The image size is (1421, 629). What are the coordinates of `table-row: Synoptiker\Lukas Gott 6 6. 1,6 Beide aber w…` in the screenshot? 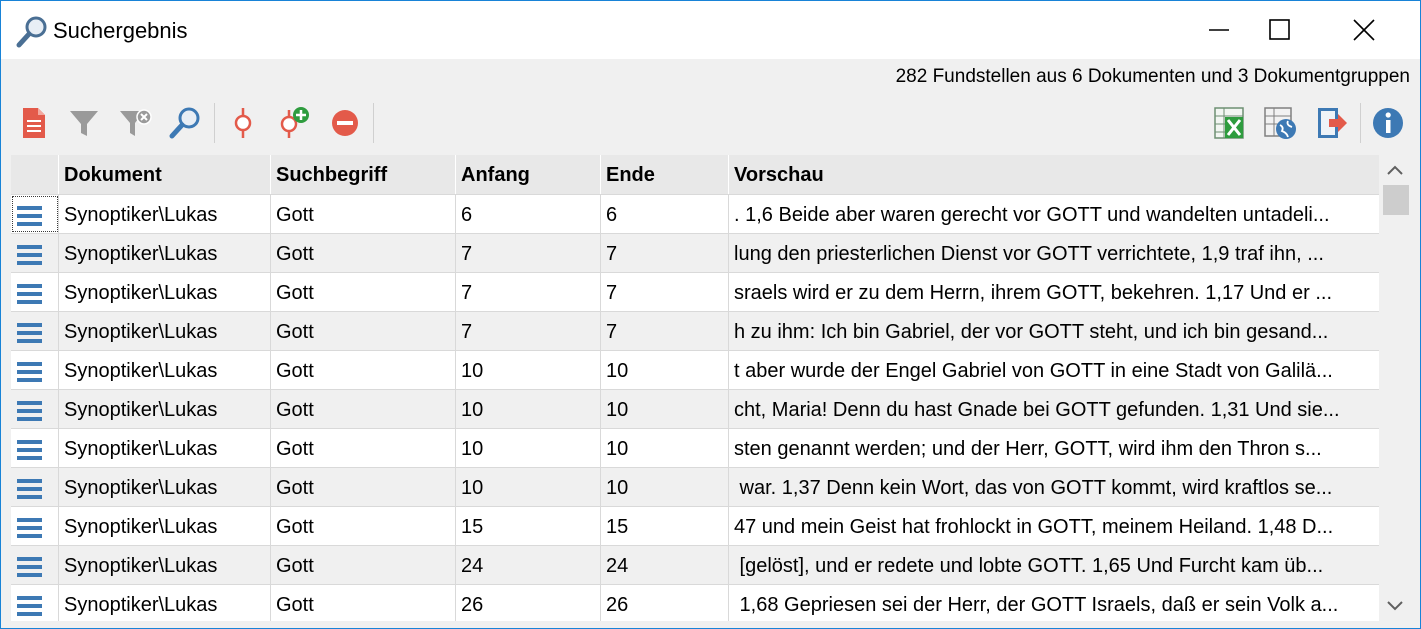 It's located at (695, 213).